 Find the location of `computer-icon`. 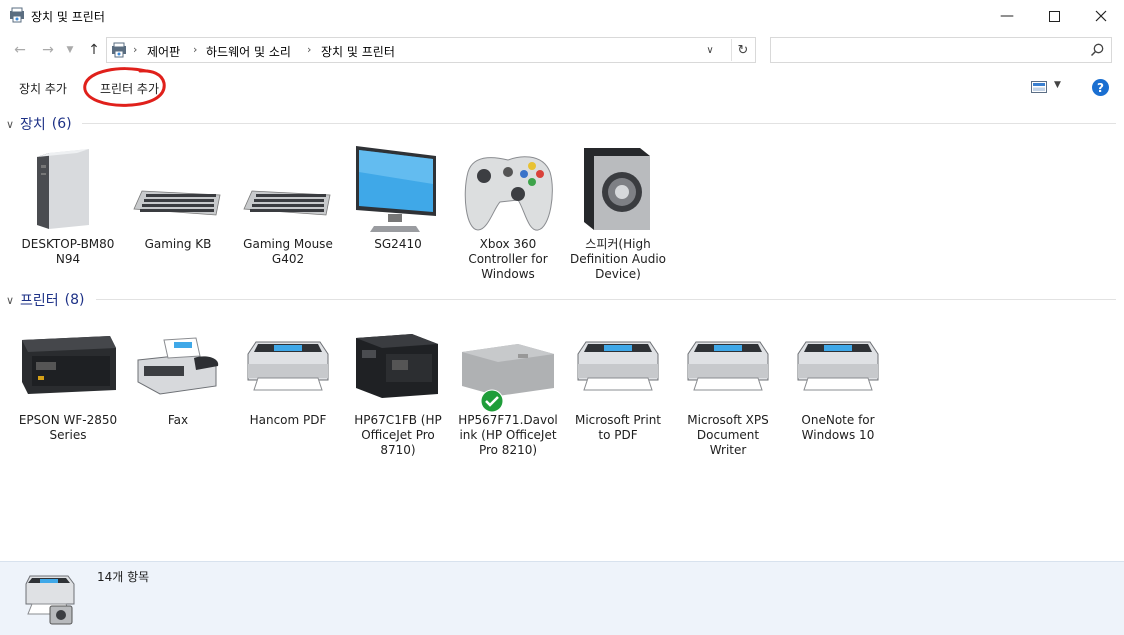

computer-icon is located at coordinates (63, 189).